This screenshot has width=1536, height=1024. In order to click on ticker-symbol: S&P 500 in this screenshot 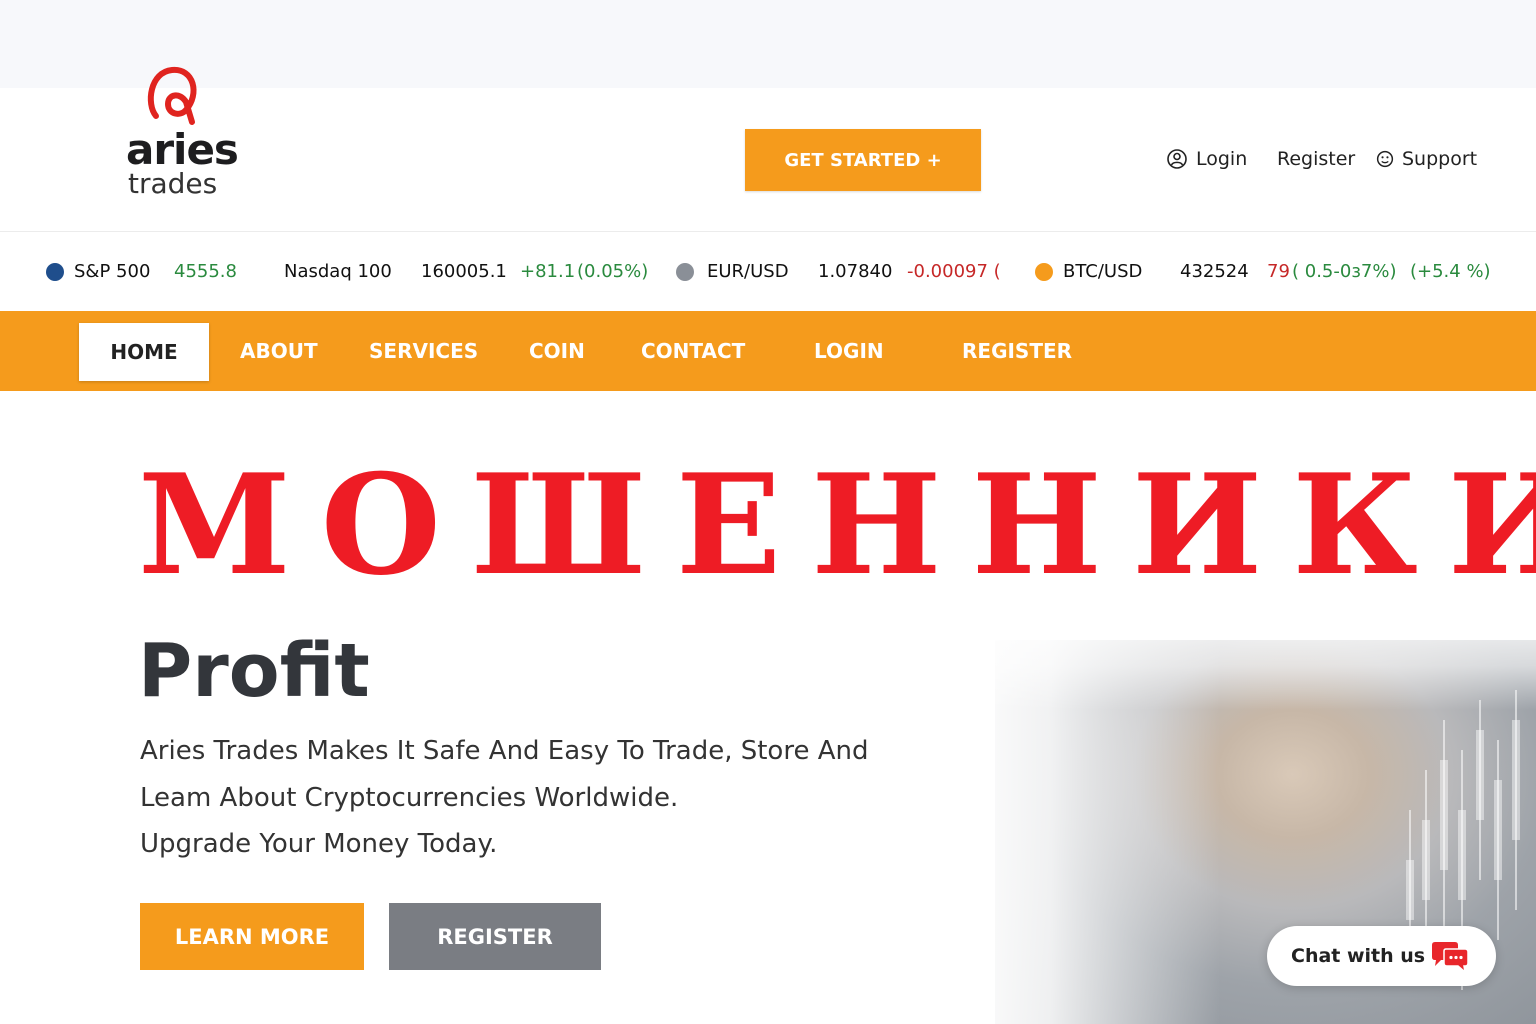, I will do `click(112, 271)`.